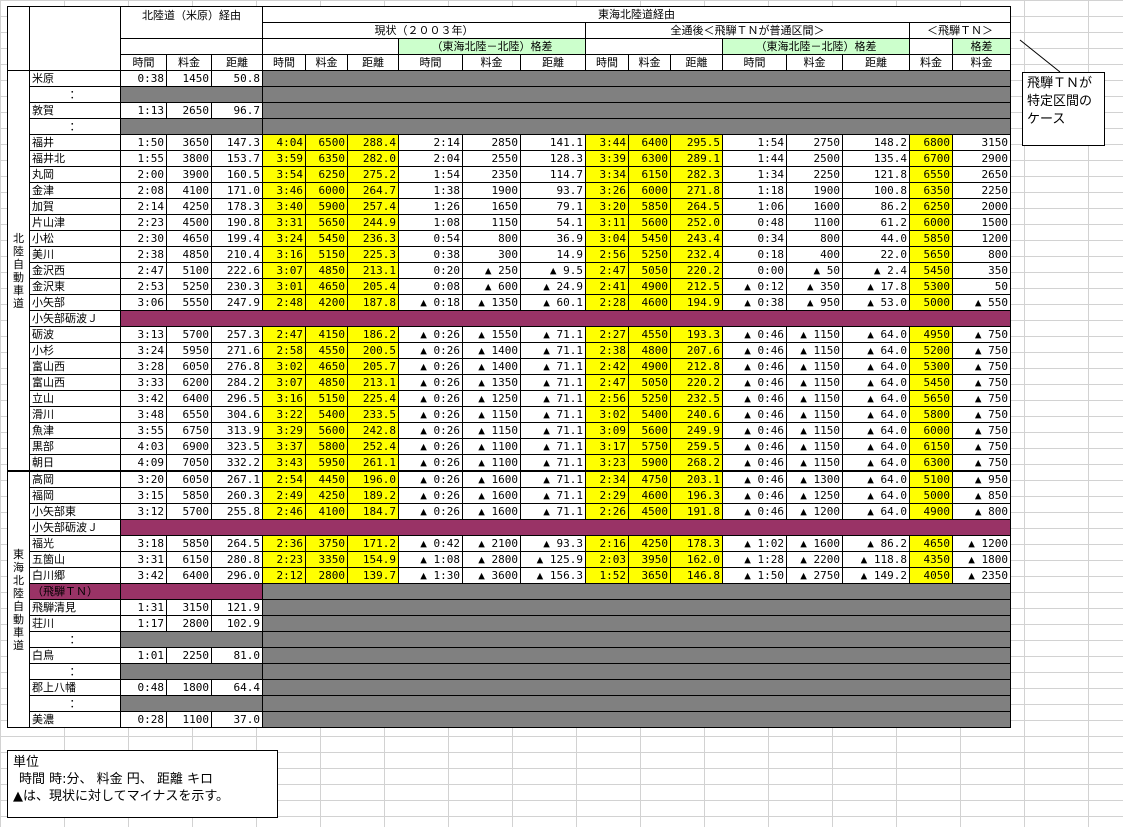  What do you see at coordinates (237, 270) in the screenshot?
I see `hokuriku-dist: 222.6` at bounding box center [237, 270].